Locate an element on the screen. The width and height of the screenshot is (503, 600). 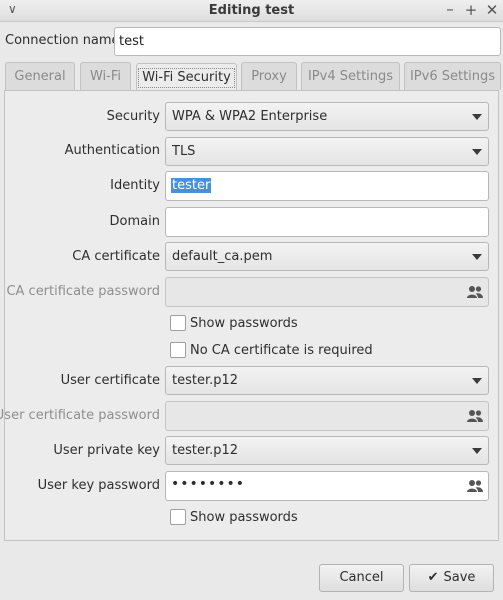
ca-certificate-value: default_ca.pem is located at coordinates (222, 256).